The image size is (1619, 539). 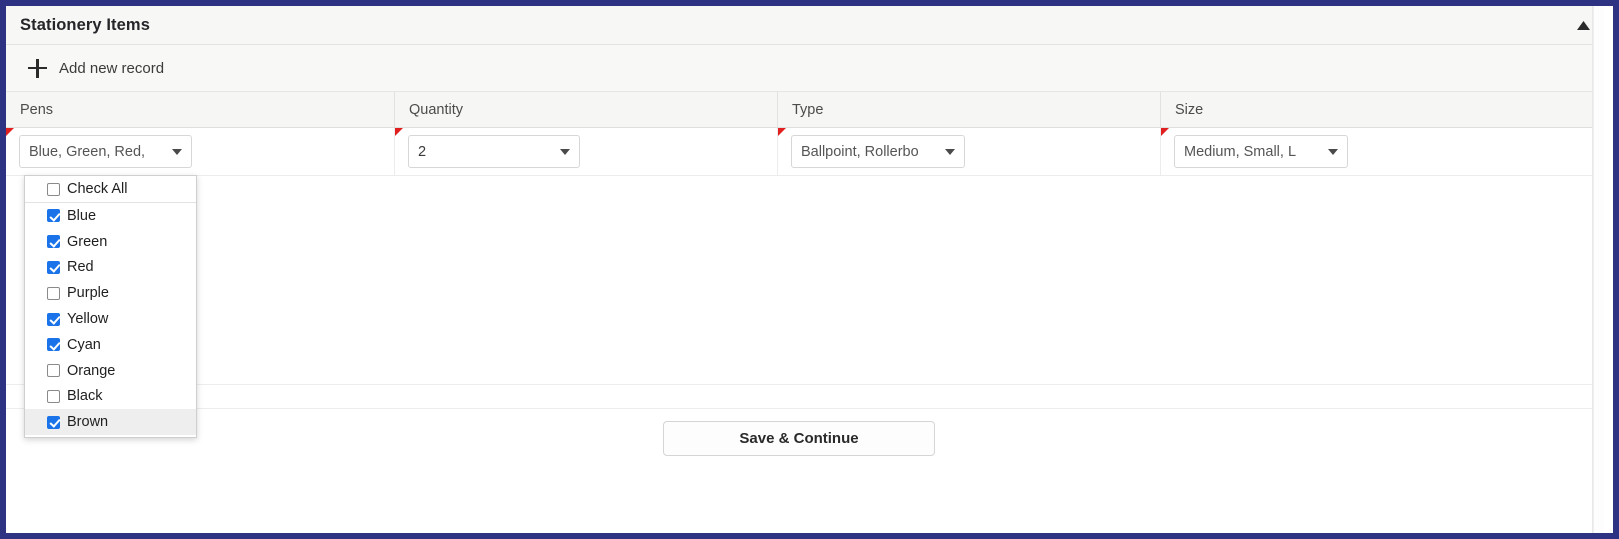 What do you see at coordinates (1382, 109) in the screenshot?
I see `column-header-size: Size` at bounding box center [1382, 109].